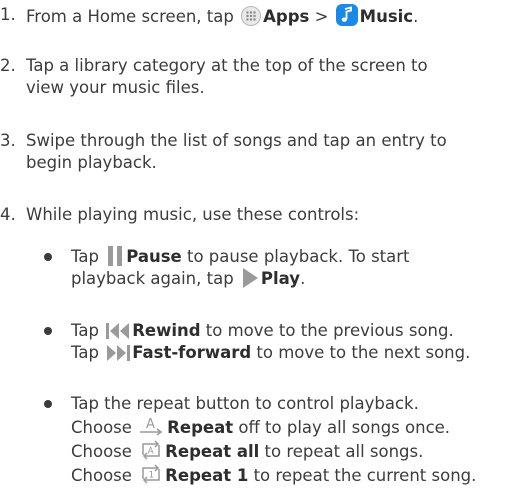 The height and width of the screenshot is (500, 519). What do you see at coordinates (8, 214) in the screenshot?
I see `step-number: 4.` at bounding box center [8, 214].